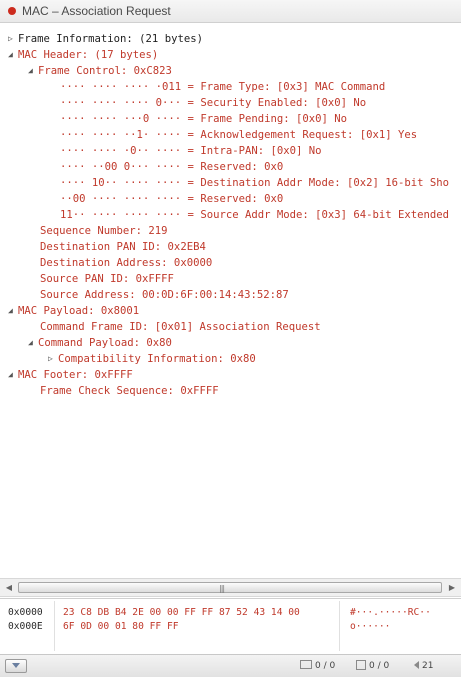 This screenshot has width=461, height=677. What do you see at coordinates (452, 588) in the screenshot?
I see `scroll-right-arrow-icon: ▶` at bounding box center [452, 588].